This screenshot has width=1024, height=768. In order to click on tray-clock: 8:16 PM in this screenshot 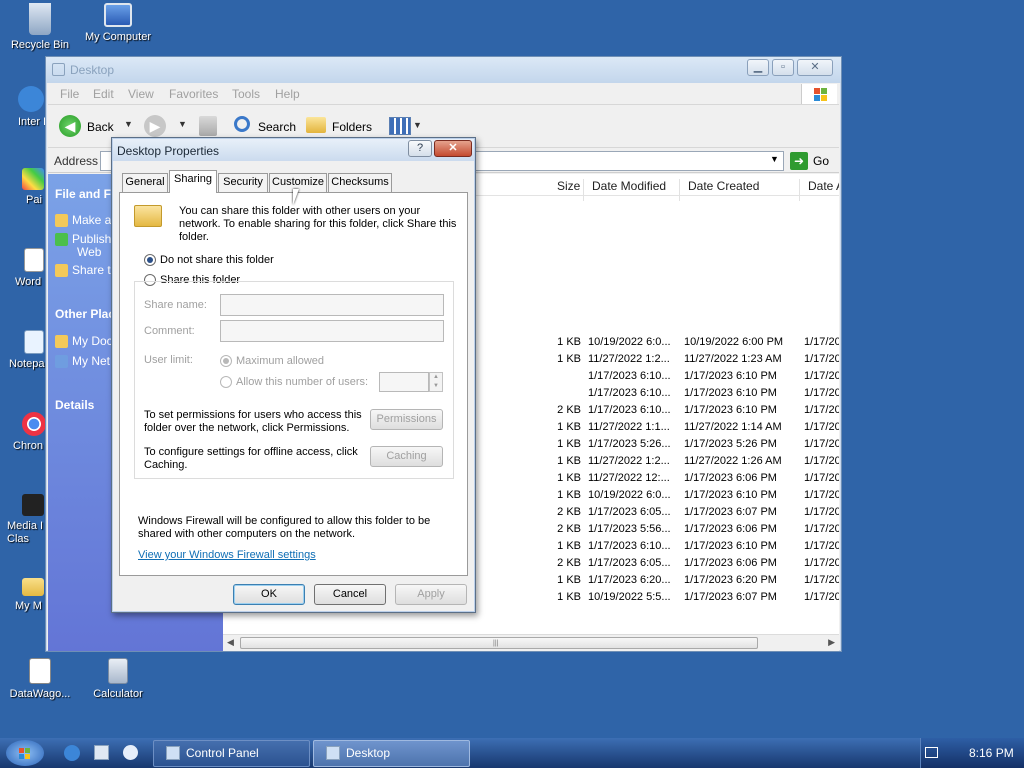, I will do `click(991, 753)`.